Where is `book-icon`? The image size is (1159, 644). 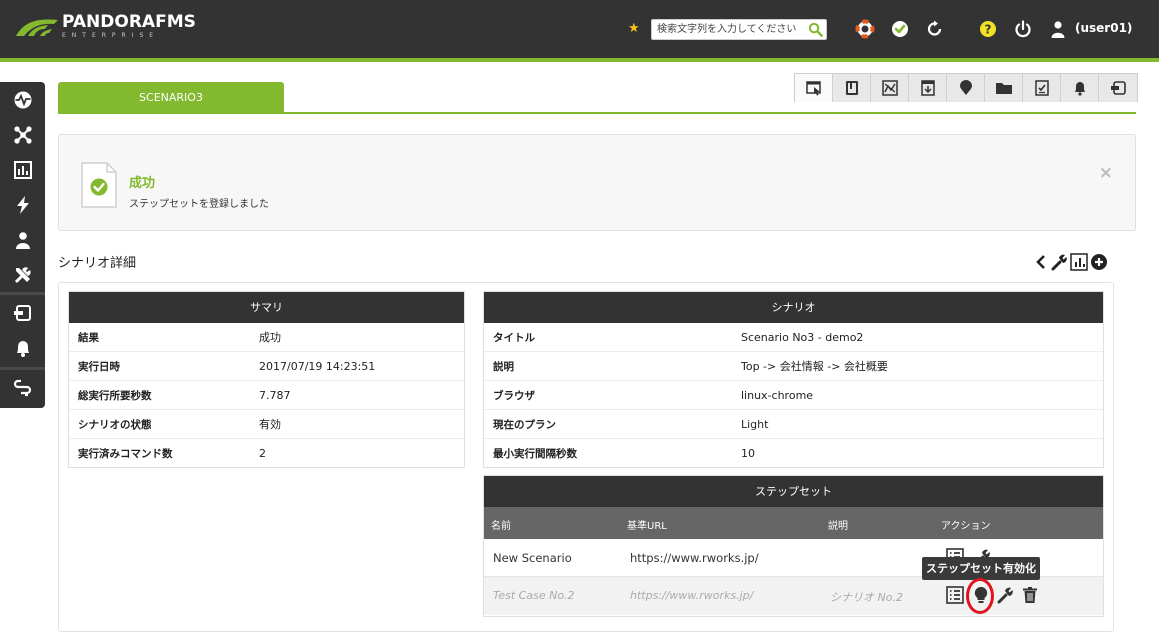 book-icon is located at coordinates (851, 88).